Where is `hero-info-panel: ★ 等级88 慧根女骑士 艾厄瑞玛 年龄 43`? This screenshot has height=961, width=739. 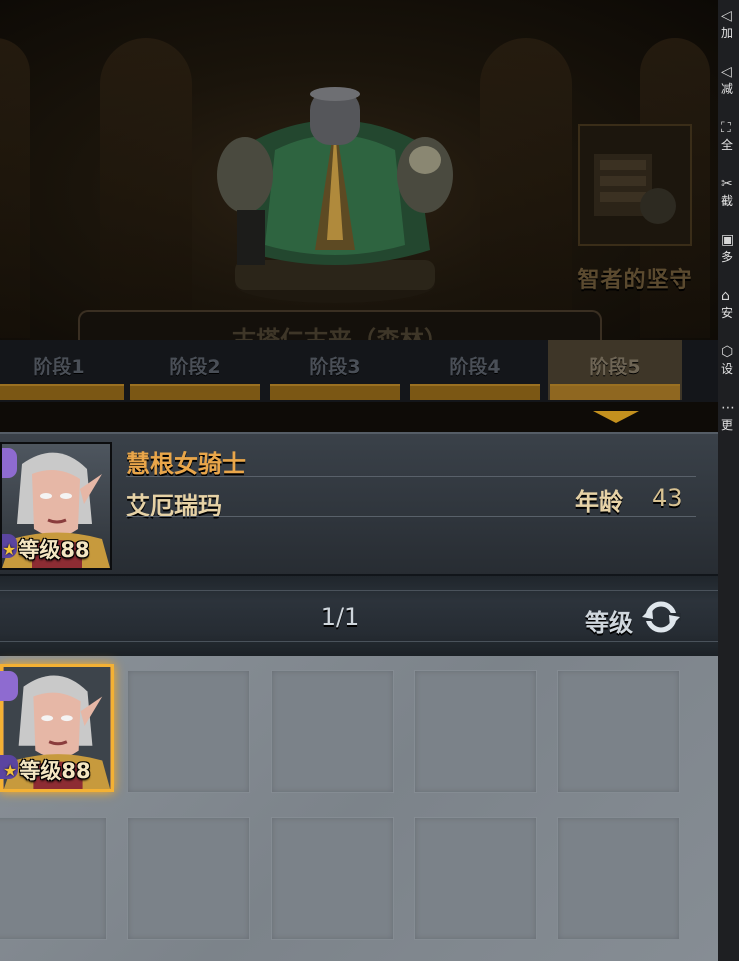
hero-info-panel: ★ 等级88 慧根女骑士 艾厄瑞玛 年龄 43 is located at coordinates (359, 504).